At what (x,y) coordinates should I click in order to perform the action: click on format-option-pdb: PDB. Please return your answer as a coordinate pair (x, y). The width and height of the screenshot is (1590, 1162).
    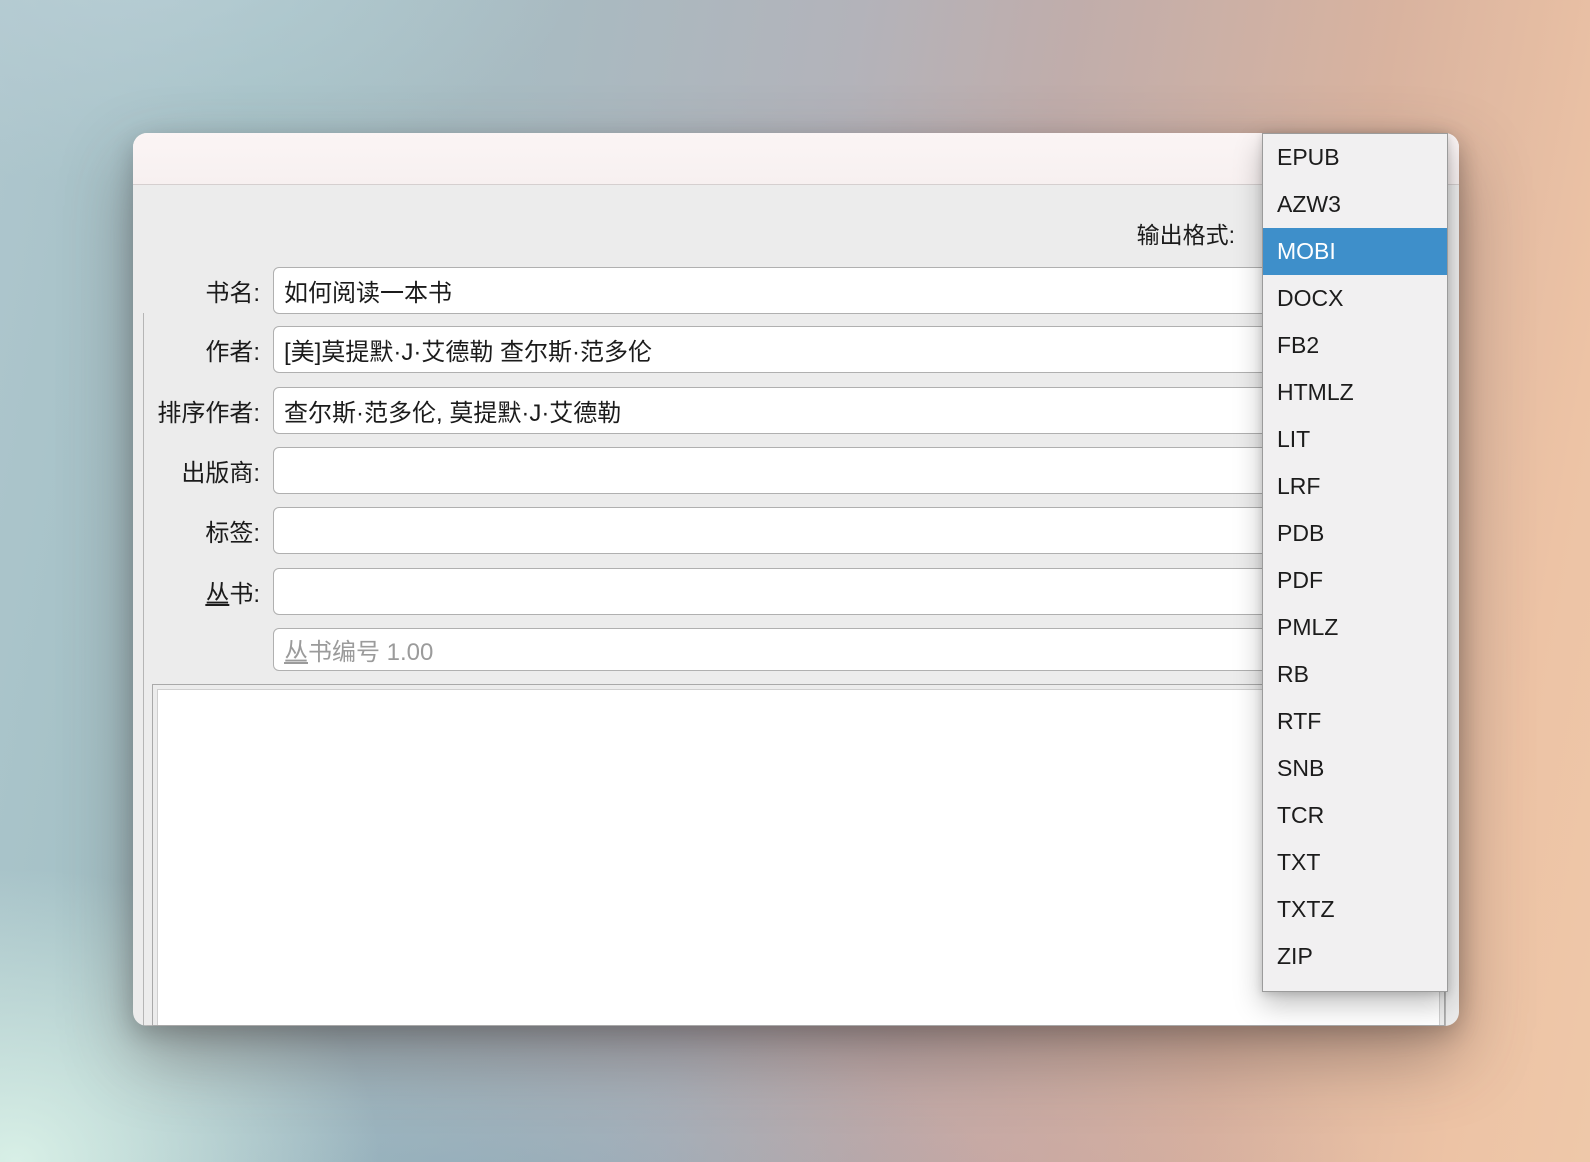
    Looking at the image, I should click on (1355, 533).